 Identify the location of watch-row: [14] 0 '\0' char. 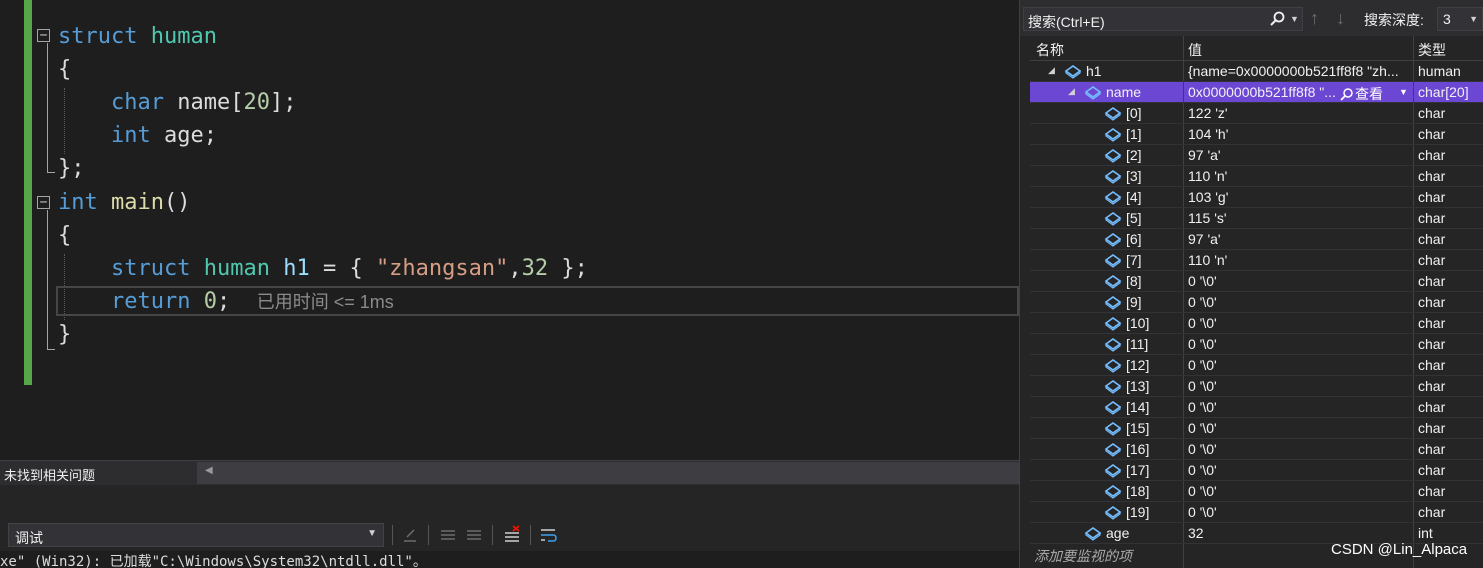
(1256, 407).